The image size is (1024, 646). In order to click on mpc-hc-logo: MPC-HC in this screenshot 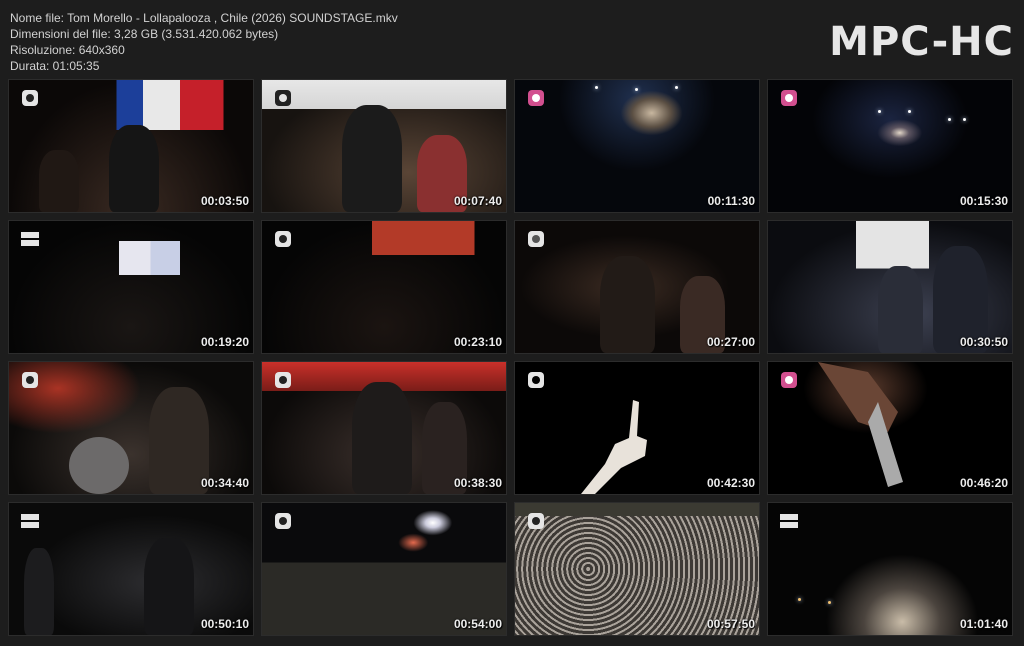, I will do `click(921, 42)`.